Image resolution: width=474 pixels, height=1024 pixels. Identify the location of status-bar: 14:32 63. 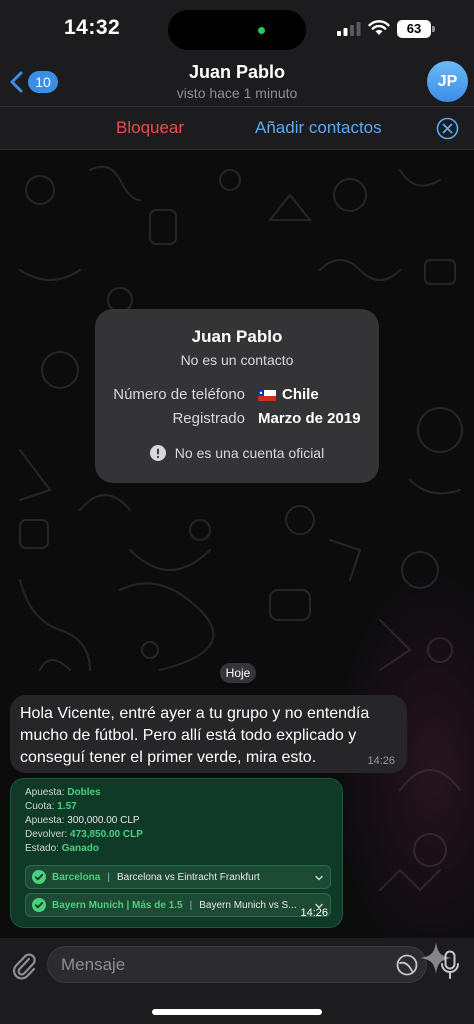
(237, 29).